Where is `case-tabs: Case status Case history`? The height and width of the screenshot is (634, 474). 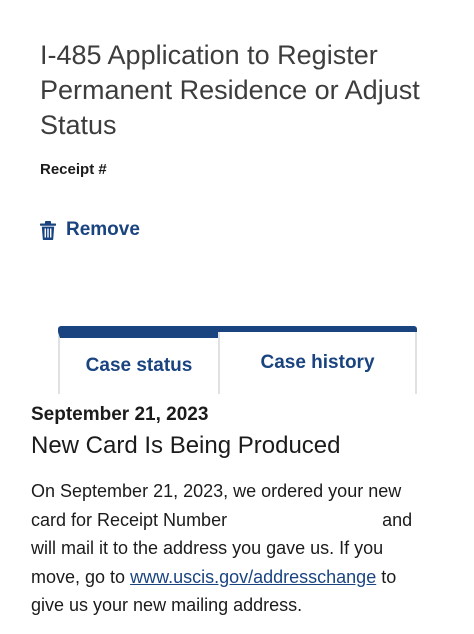
case-tabs: Case status Case history is located at coordinates (237, 360).